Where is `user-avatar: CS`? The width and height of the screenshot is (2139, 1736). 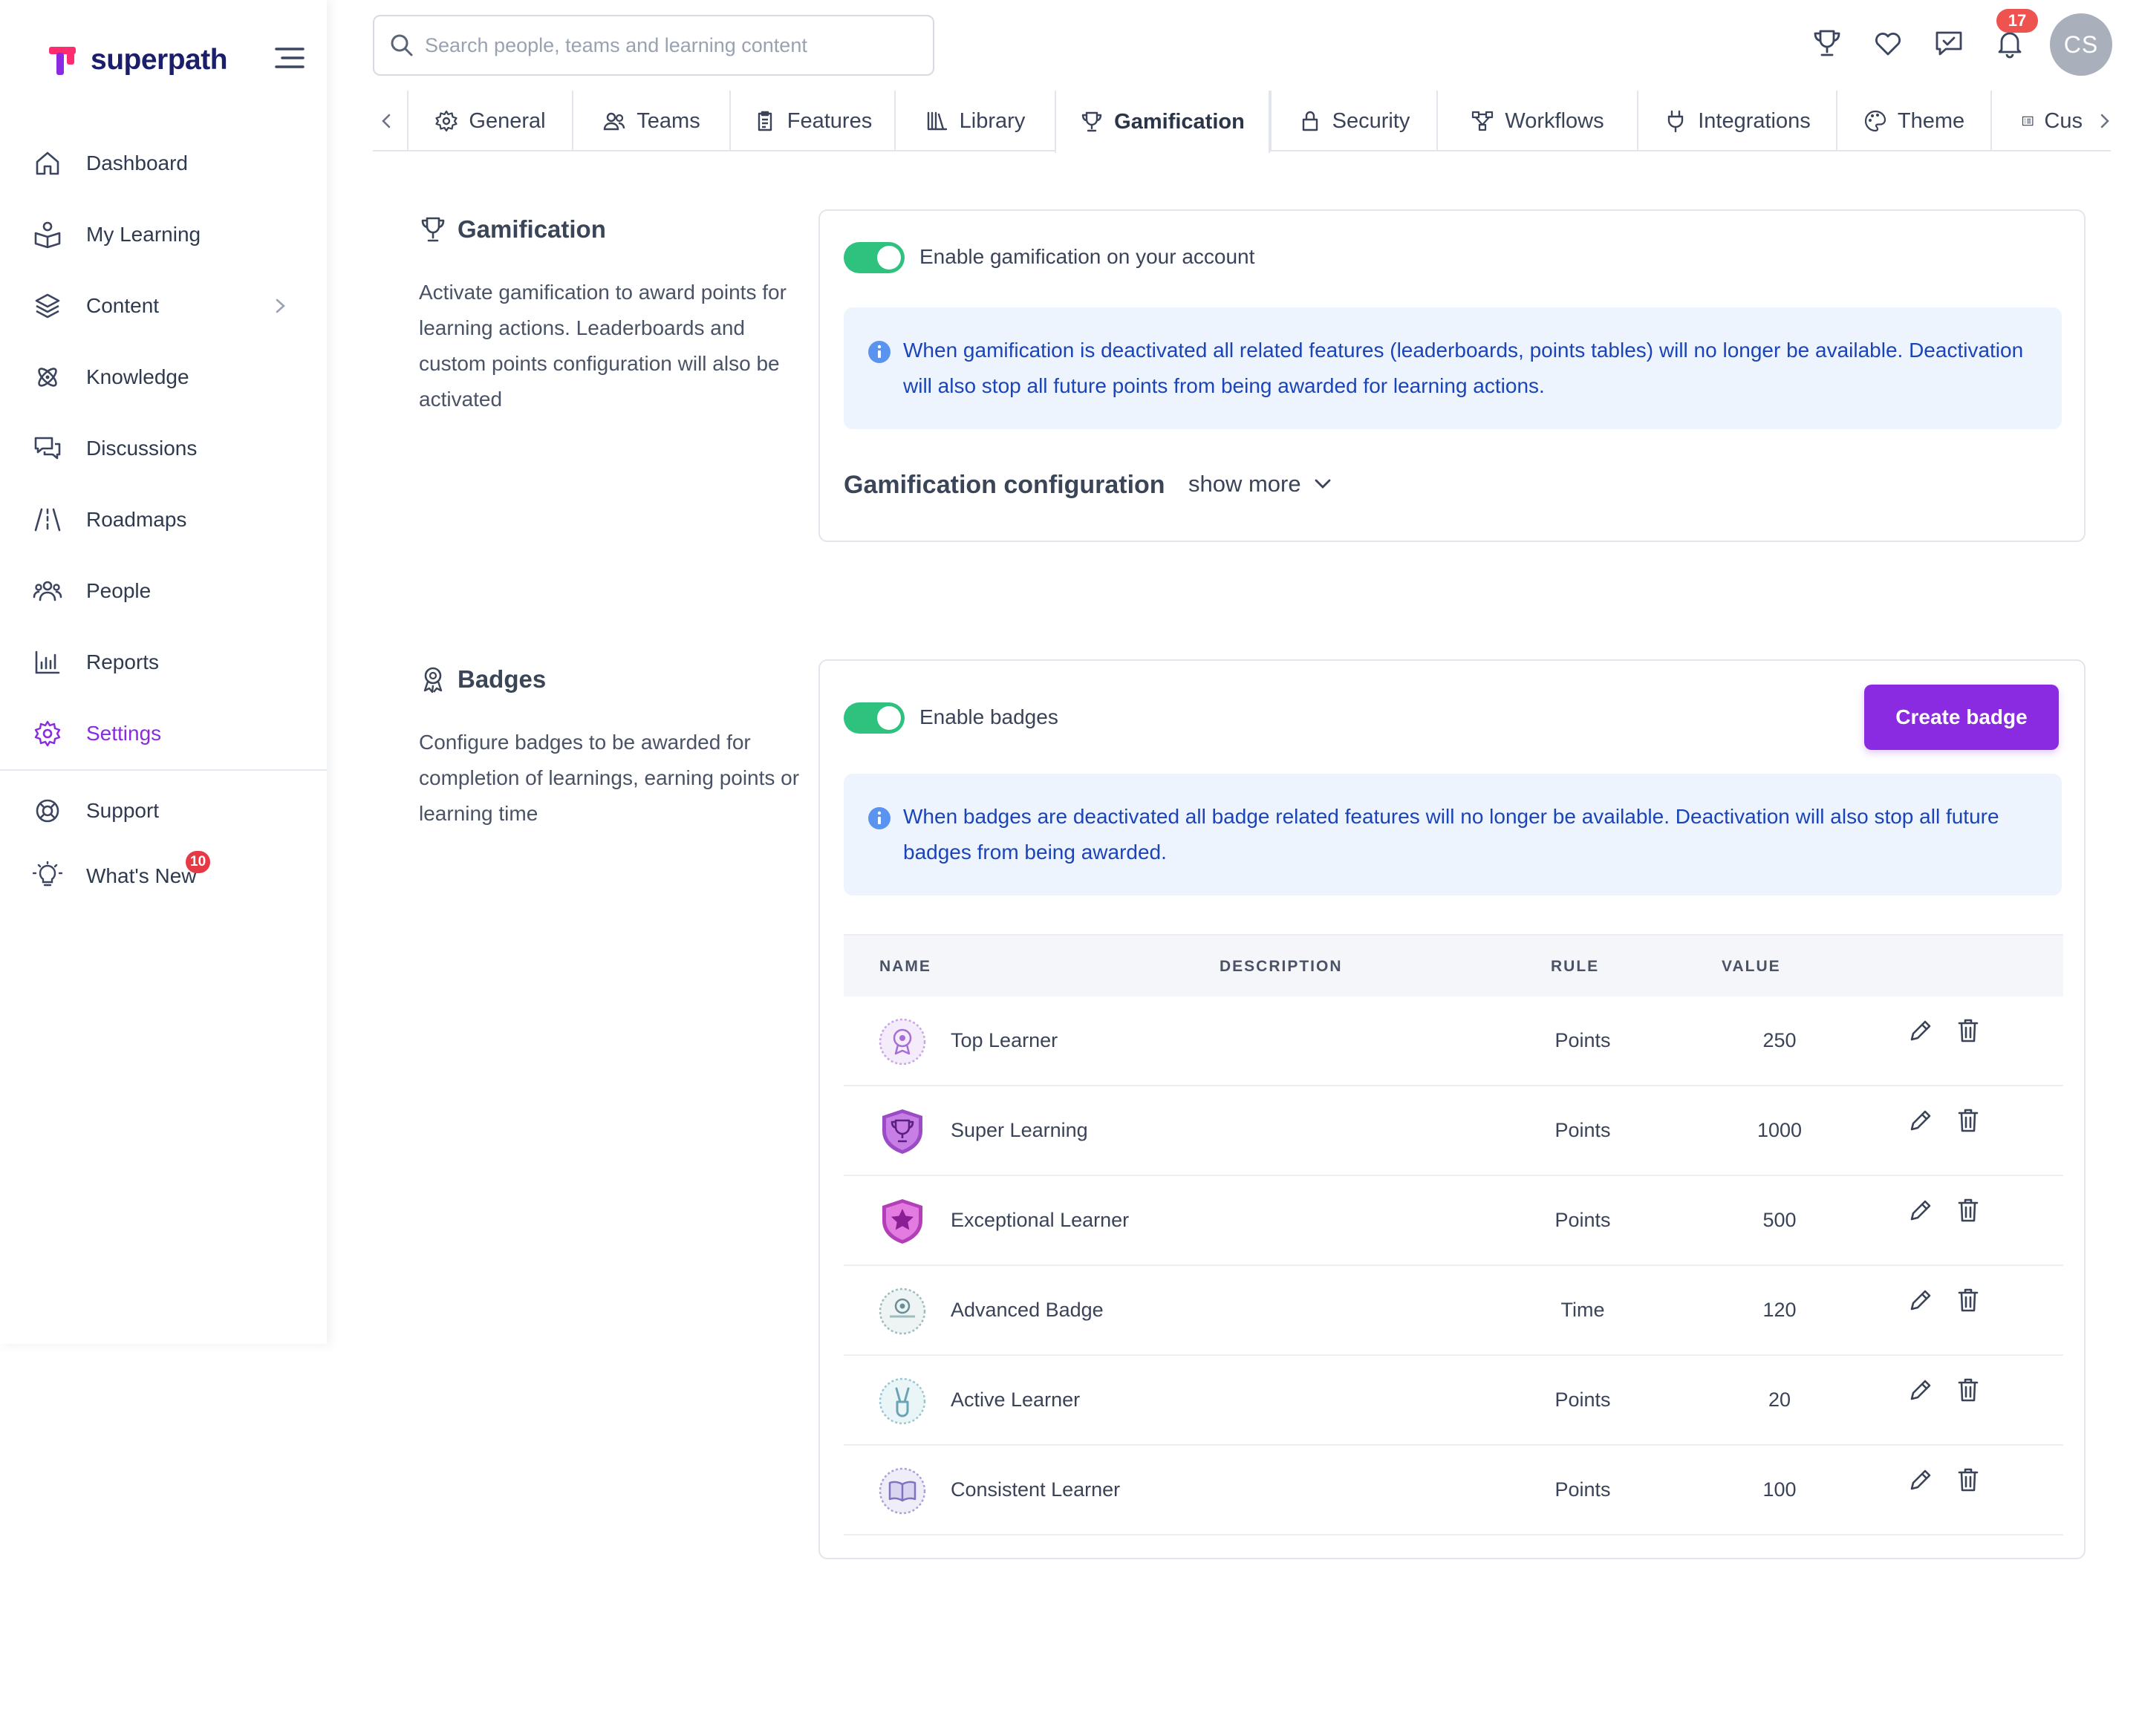 user-avatar: CS is located at coordinates (2081, 44).